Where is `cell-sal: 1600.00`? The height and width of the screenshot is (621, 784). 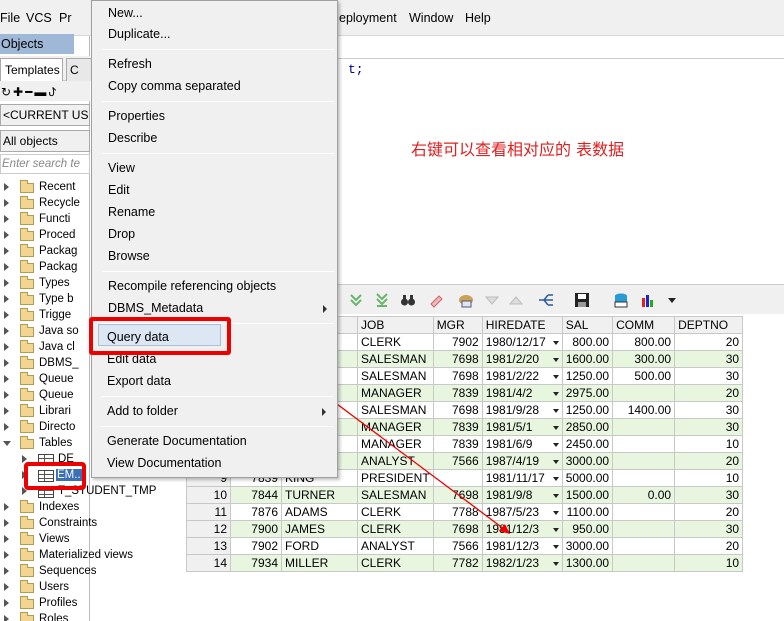 cell-sal: 1600.00 is located at coordinates (587, 359).